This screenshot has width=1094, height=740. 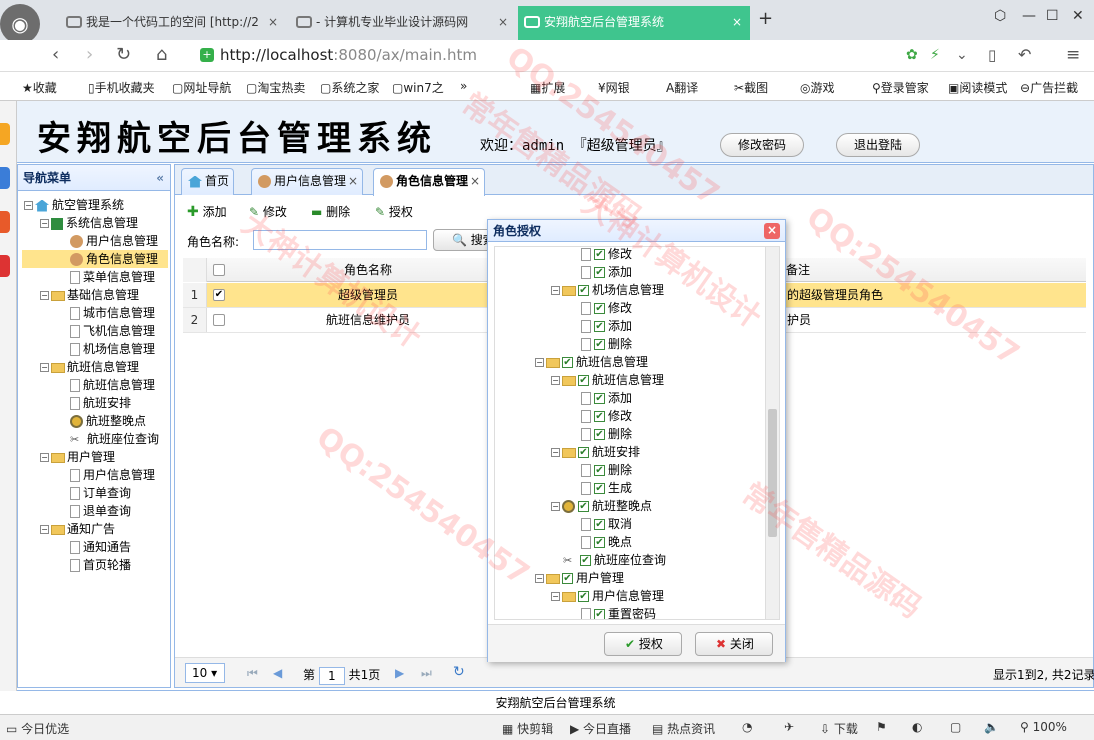 What do you see at coordinates (683, 728) in the screenshot?
I see `status-item: ▤ 热点资讯` at bounding box center [683, 728].